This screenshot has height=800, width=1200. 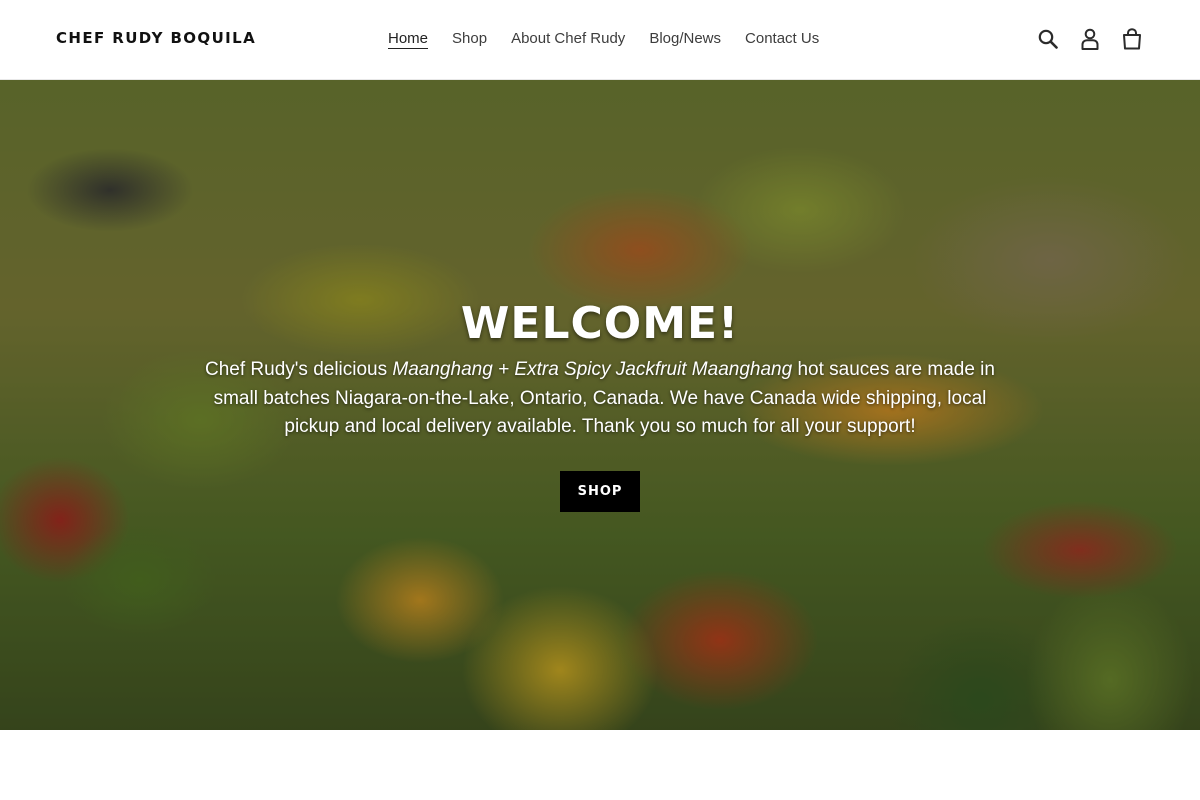 I want to click on nav-shop: Shop, so click(x=469, y=39).